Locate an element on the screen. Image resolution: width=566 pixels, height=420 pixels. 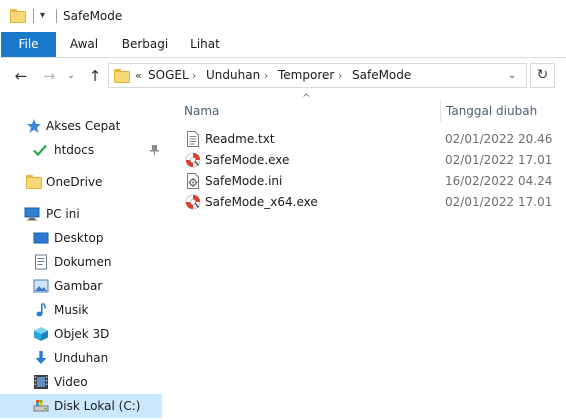
file-row: Readme.txt 02/01/2022 20.46 is located at coordinates (371, 139).